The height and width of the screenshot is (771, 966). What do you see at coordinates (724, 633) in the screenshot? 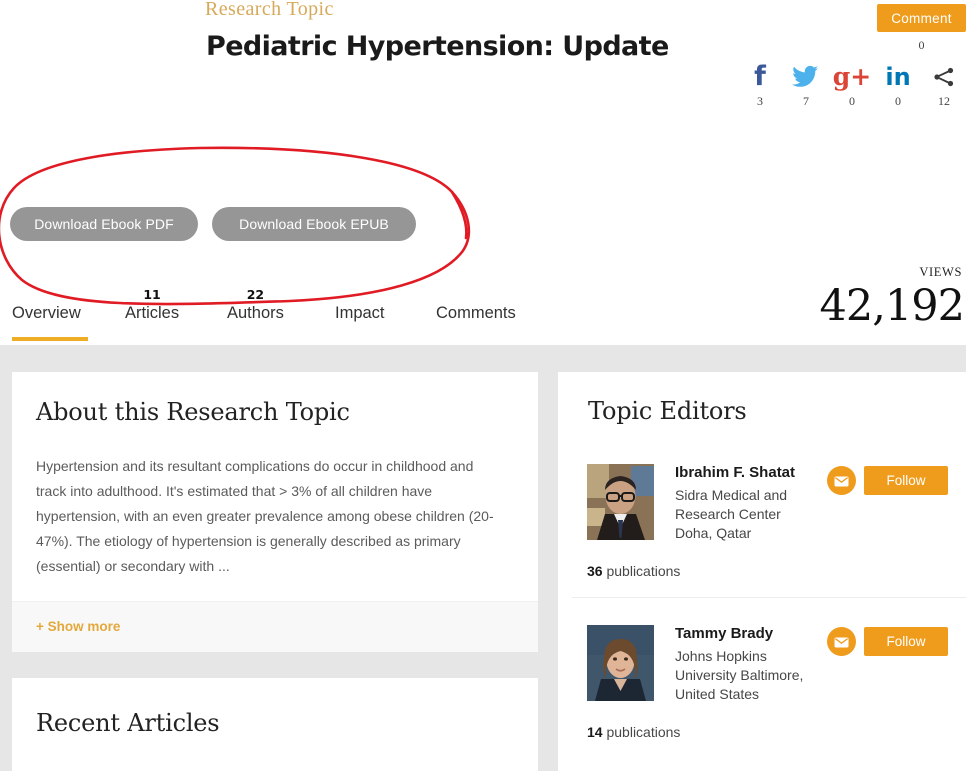
I see `topic-editor-name: Tammy Brady` at bounding box center [724, 633].